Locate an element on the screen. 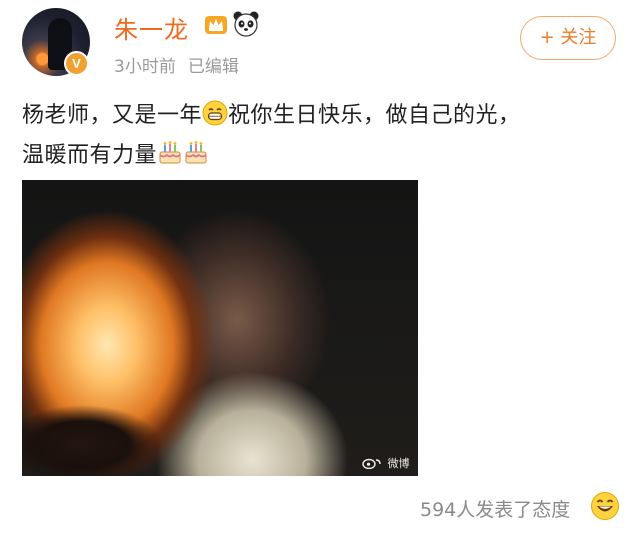 The width and height of the screenshot is (640, 533). post-meta: 3小时前 已编辑 is located at coordinates (176, 64).